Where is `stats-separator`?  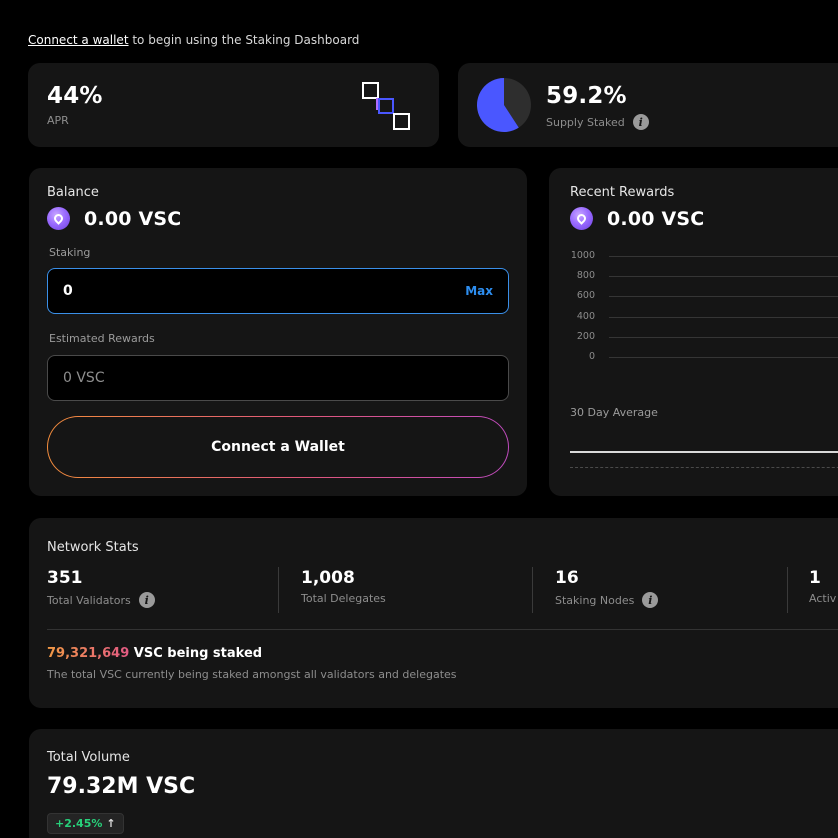 stats-separator is located at coordinates (442, 629).